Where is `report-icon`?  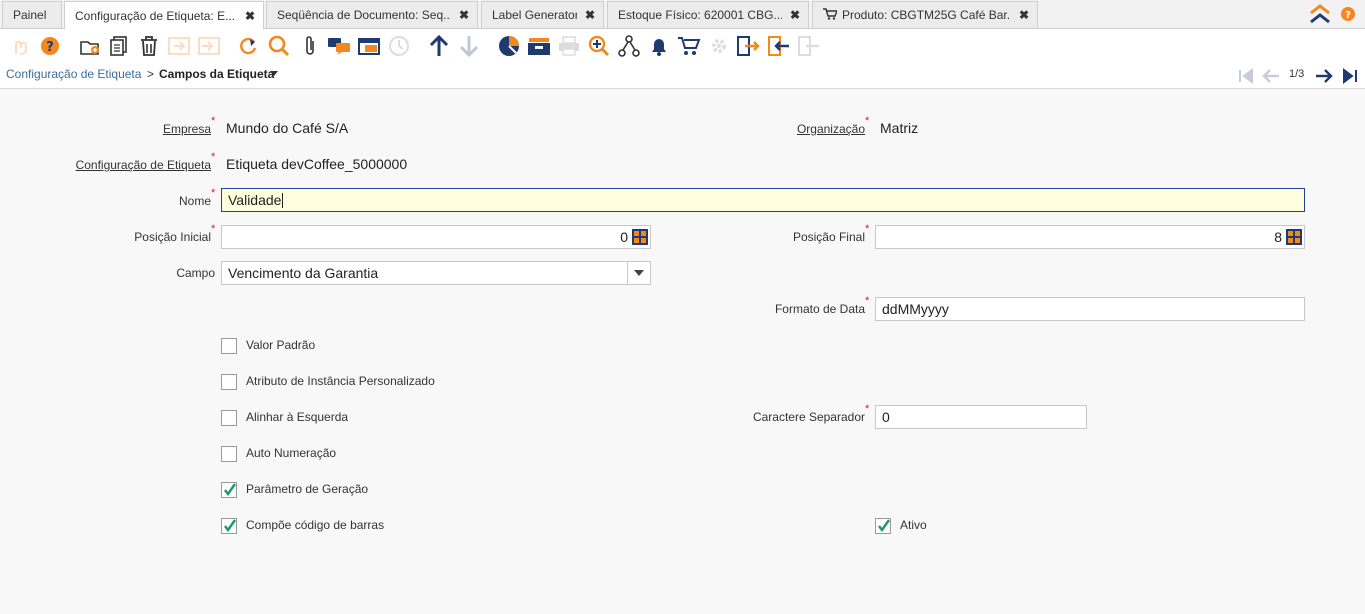
report-icon is located at coordinates (509, 46).